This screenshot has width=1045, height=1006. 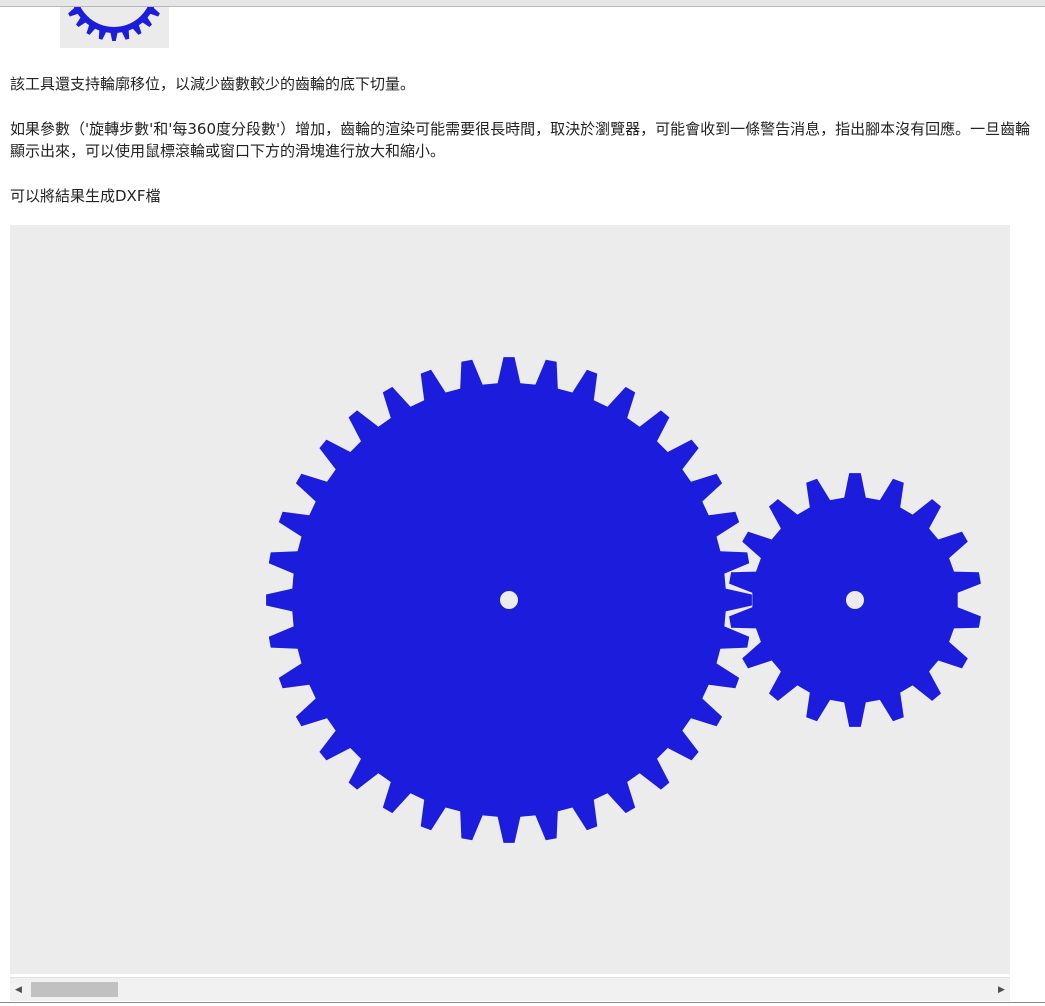 What do you see at coordinates (74, 989) in the screenshot?
I see `scrollbar-thumb` at bounding box center [74, 989].